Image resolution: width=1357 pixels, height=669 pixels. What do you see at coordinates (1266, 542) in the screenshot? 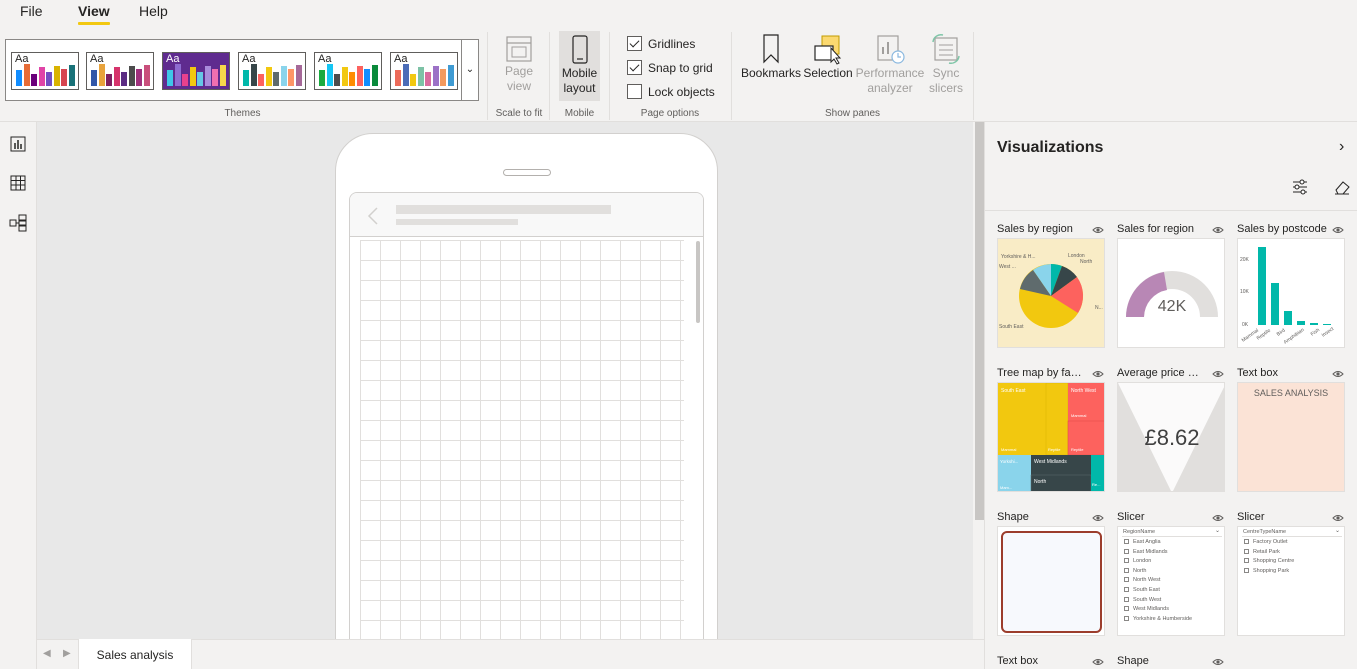
I see `slicer-item: Factory Outlet` at bounding box center [1266, 542].